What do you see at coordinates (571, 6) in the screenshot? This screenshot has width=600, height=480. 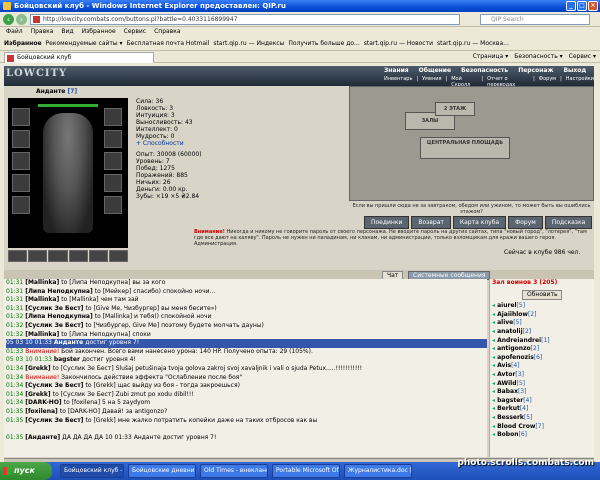 I see `minimize-icon: _` at bounding box center [571, 6].